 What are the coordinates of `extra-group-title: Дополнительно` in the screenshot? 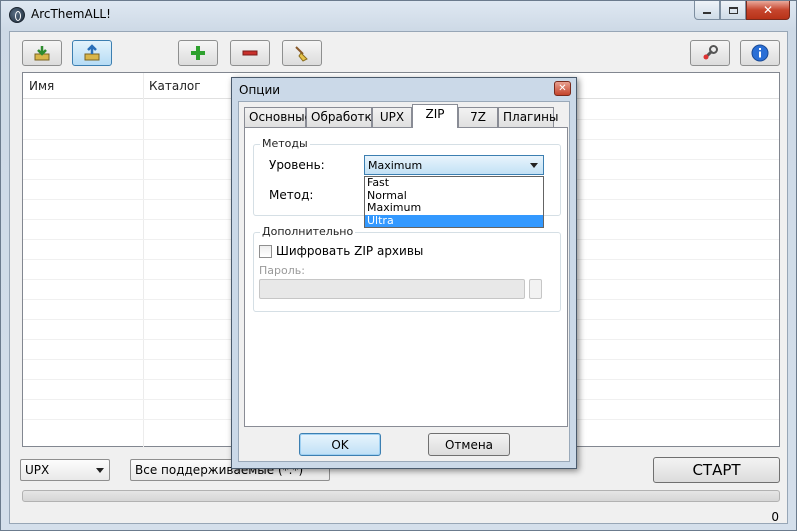 It's located at (308, 231).